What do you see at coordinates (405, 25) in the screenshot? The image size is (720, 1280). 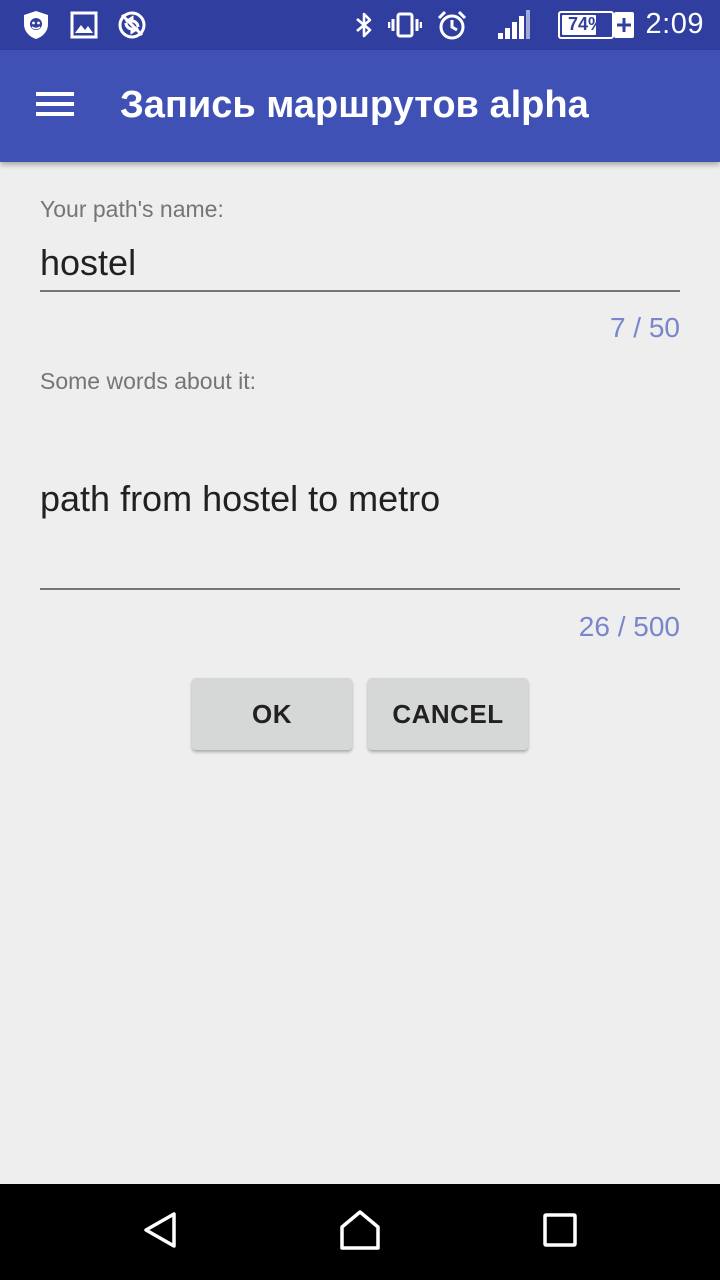 I see `vibrate-icon` at bounding box center [405, 25].